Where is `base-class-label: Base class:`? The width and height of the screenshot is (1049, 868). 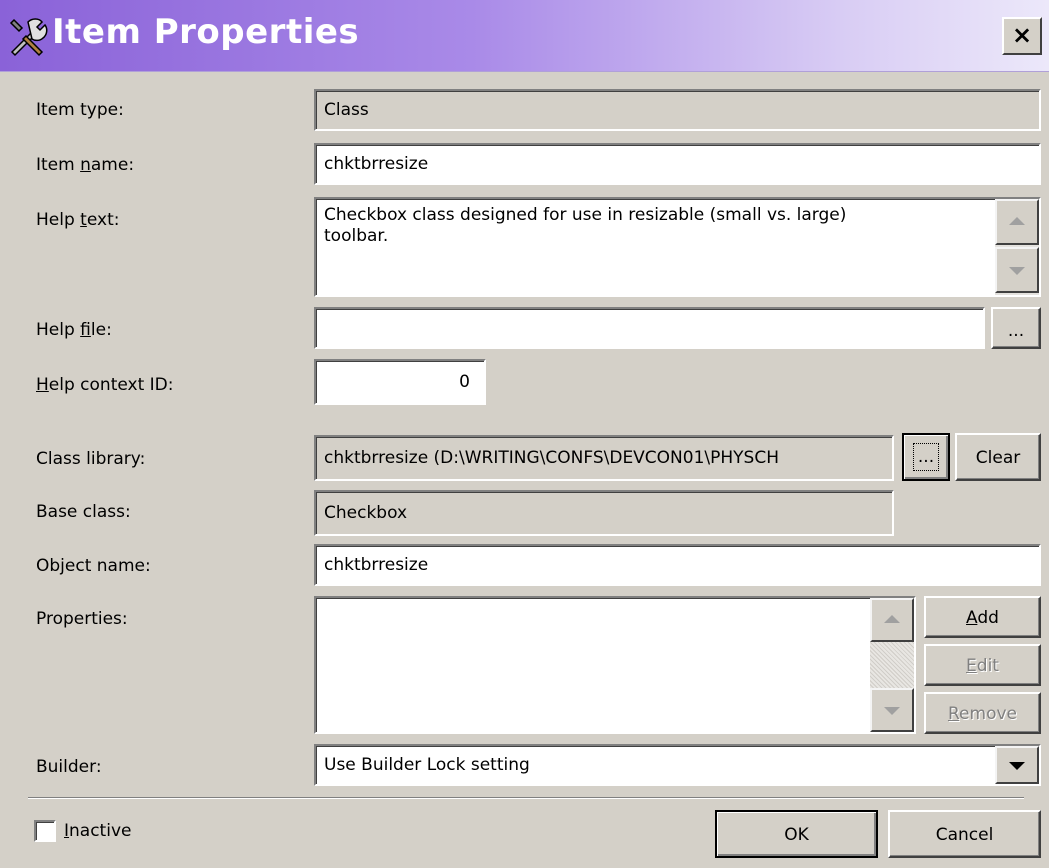
base-class-label: Base class: is located at coordinates (83, 512).